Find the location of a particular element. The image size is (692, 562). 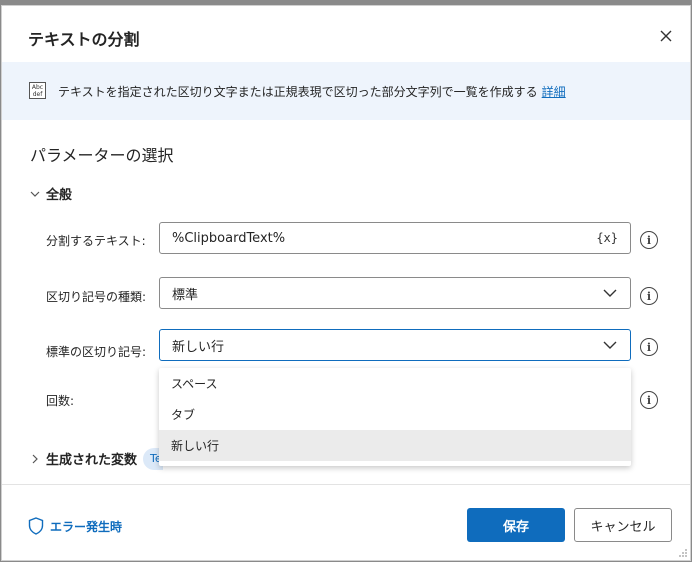

info-description-text: テキストを指定された区切り文字または正規表現で区切った部分文字列で一覧を作成する is located at coordinates (298, 92).